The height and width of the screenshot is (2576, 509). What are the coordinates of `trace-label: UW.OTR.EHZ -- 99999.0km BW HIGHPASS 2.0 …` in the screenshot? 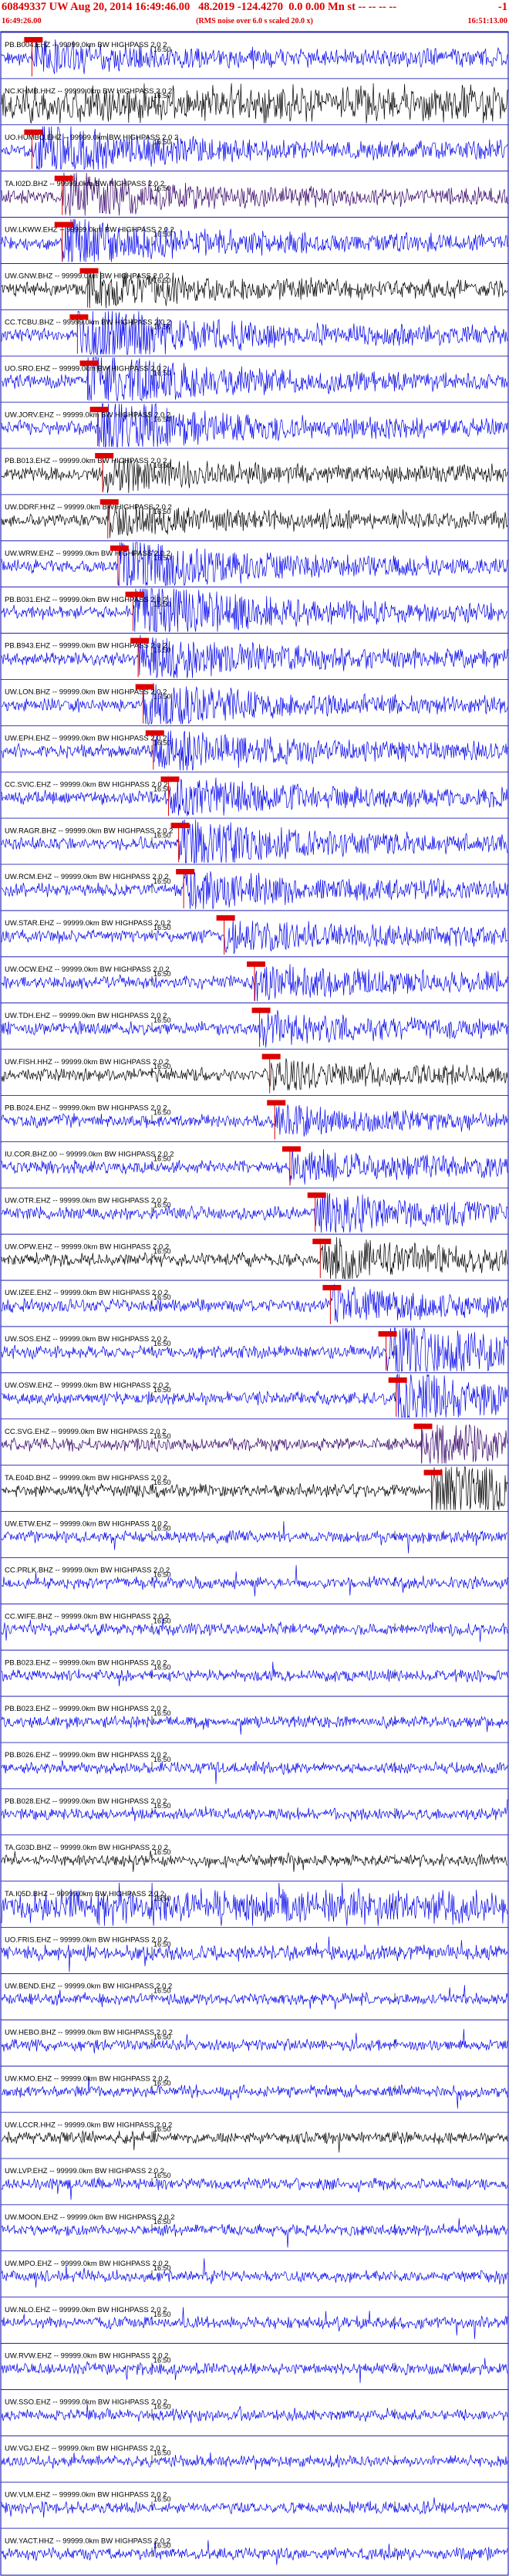 It's located at (86, 1200).